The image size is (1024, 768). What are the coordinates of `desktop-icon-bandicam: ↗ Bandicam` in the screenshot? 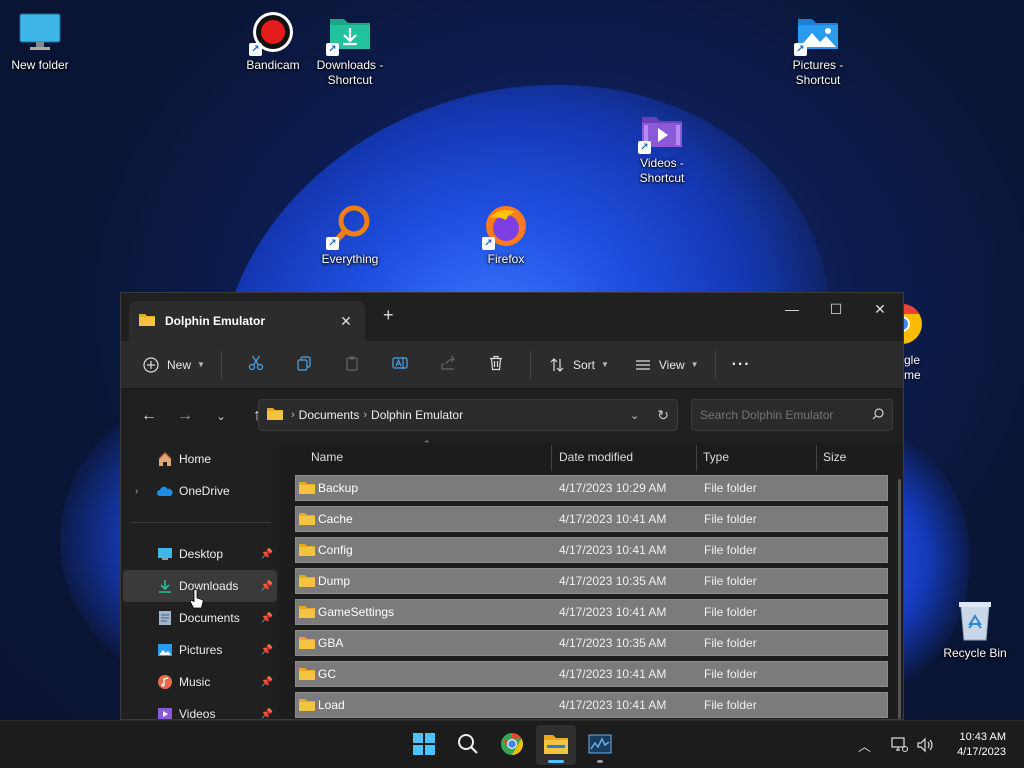 It's located at (273, 41).